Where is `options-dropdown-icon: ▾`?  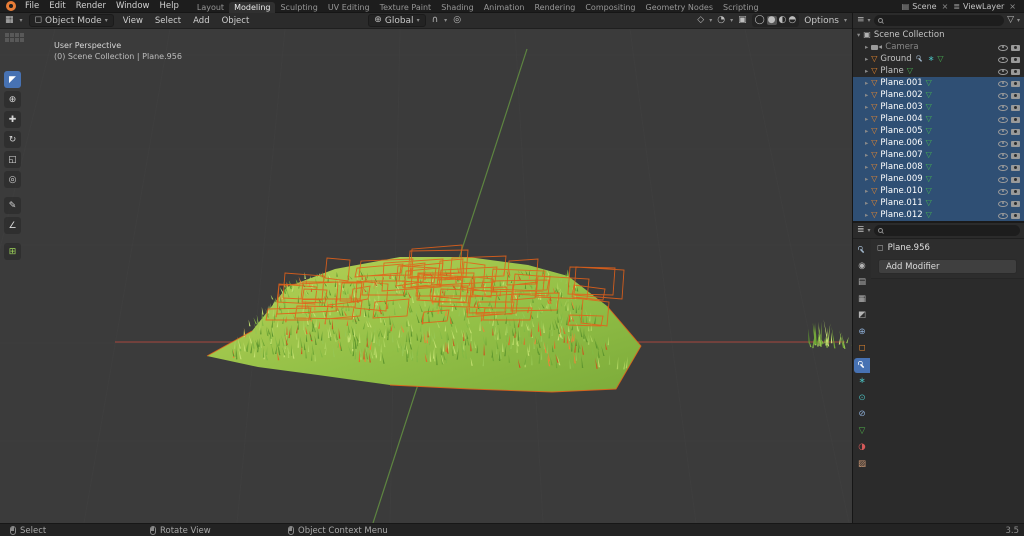
options-dropdown-icon: ▾ is located at coordinates (845, 20).